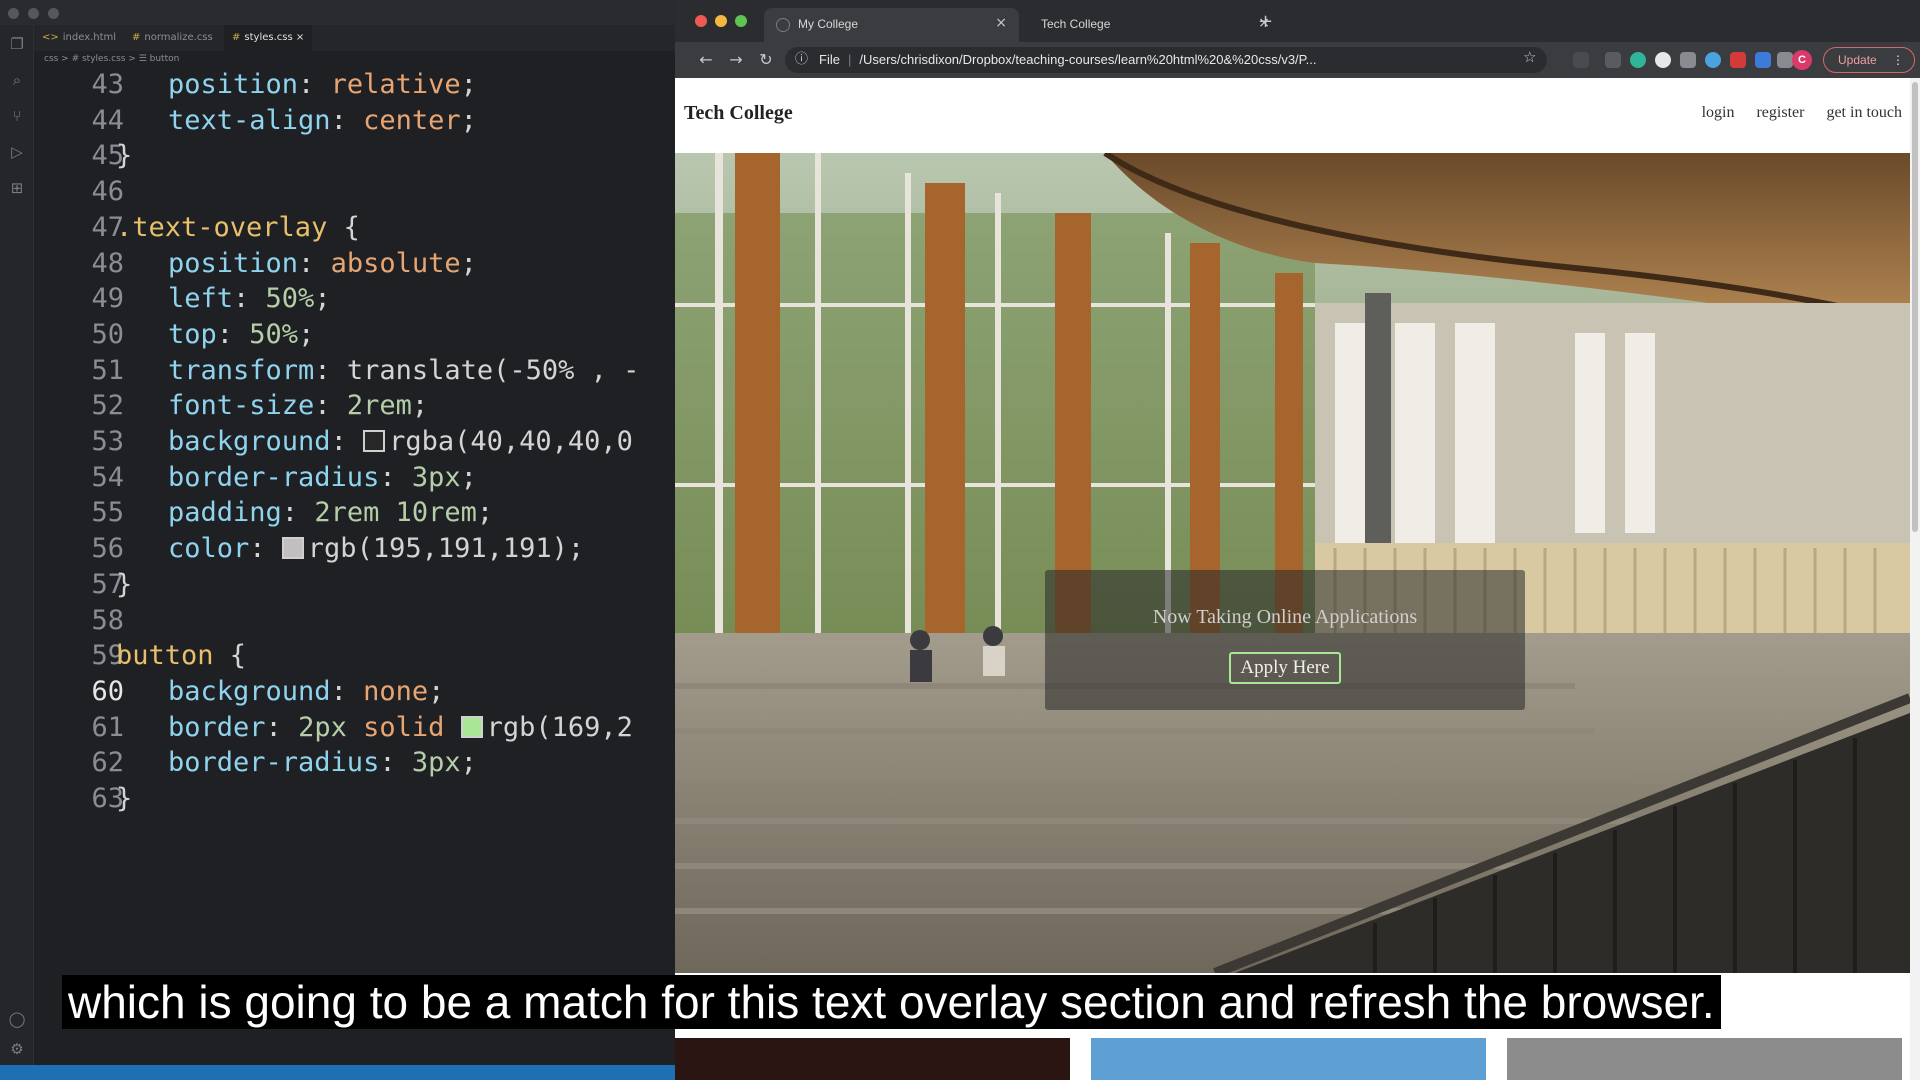  What do you see at coordinates (766, 60) in the screenshot?
I see `reload-icon: ↻` at bounding box center [766, 60].